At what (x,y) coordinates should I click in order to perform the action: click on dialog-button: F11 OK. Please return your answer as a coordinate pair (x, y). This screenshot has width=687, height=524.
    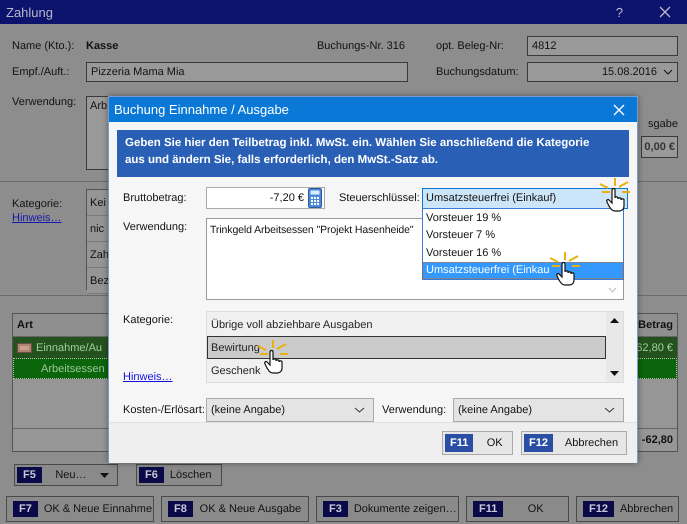
    Looking at the image, I should click on (477, 443).